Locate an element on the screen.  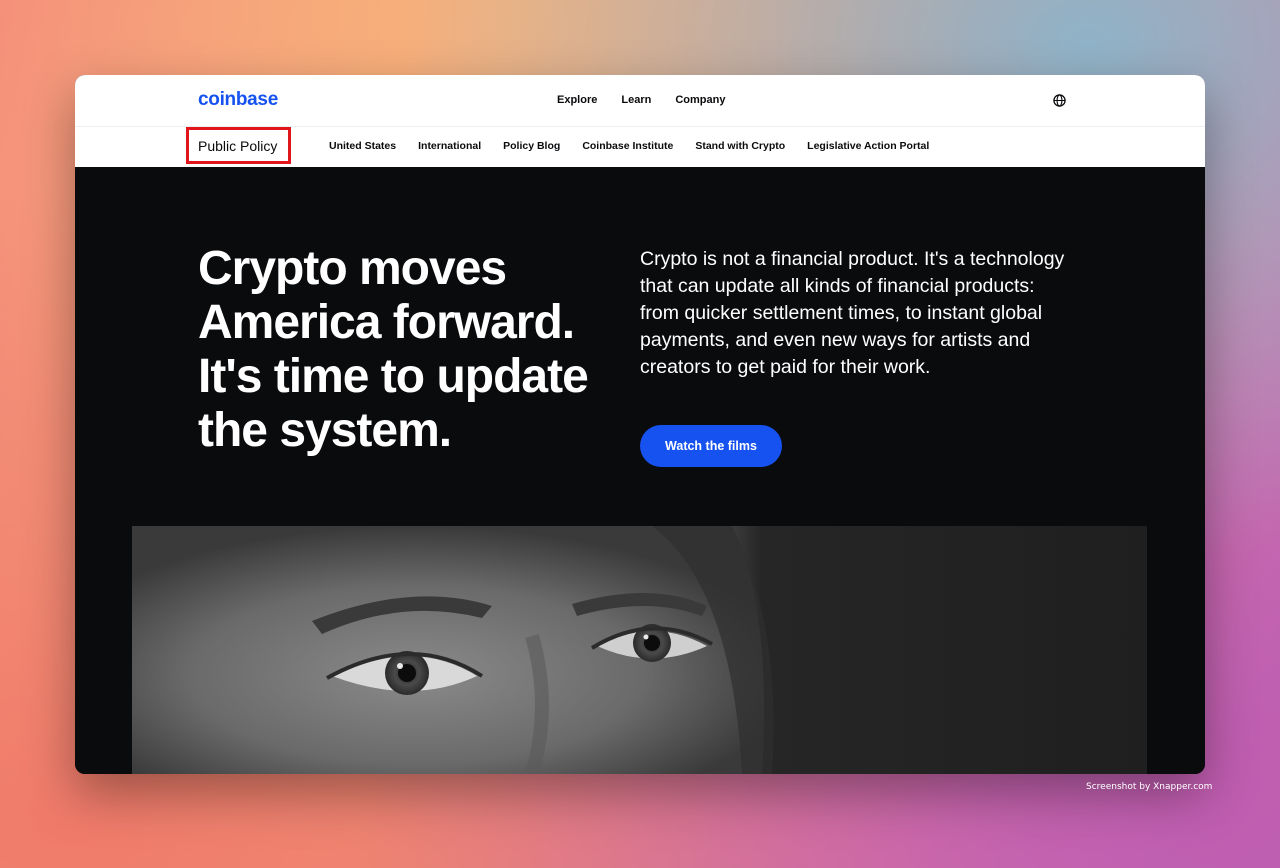
face-image is located at coordinates (453, 650).